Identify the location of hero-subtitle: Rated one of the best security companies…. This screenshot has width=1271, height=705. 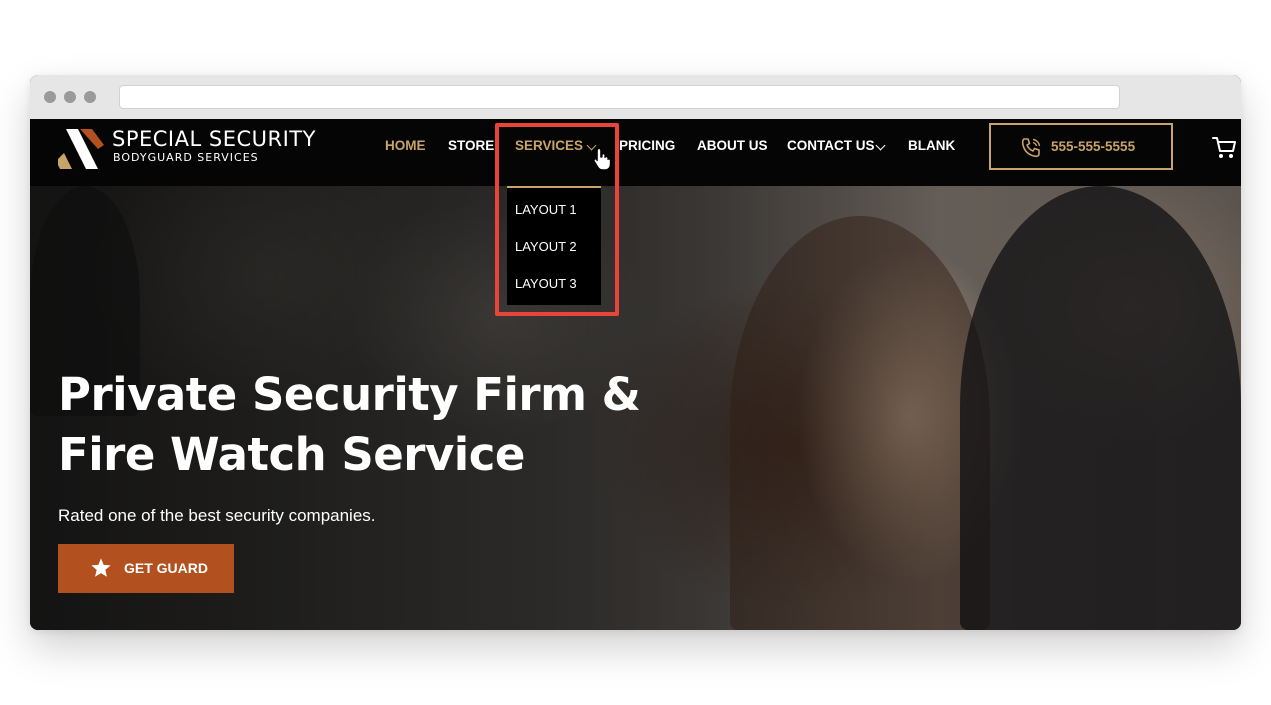
(217, 515).